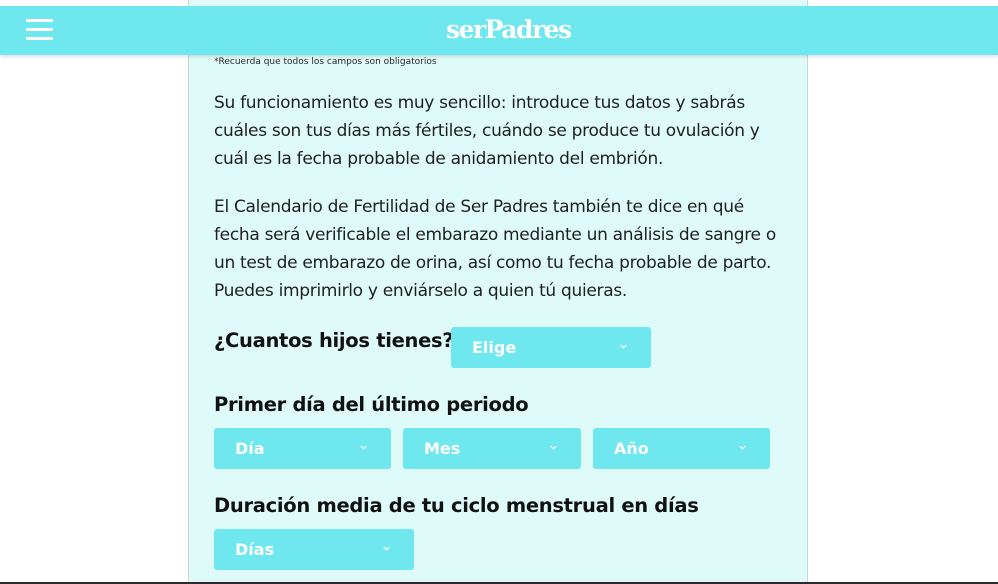  I want to click on period-question-label: Primer día del último periodo, so click(371, 404).